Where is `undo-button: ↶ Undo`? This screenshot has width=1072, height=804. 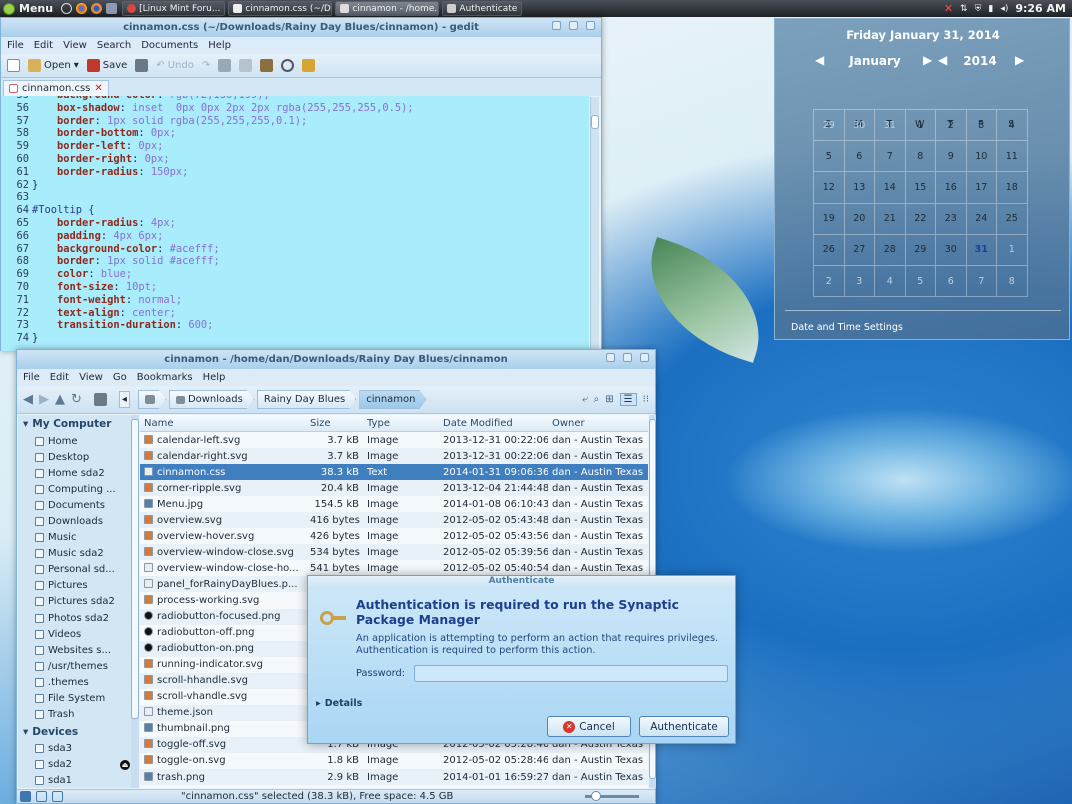
undo-button: ↶ Undo is located at coordinates (175, 65).